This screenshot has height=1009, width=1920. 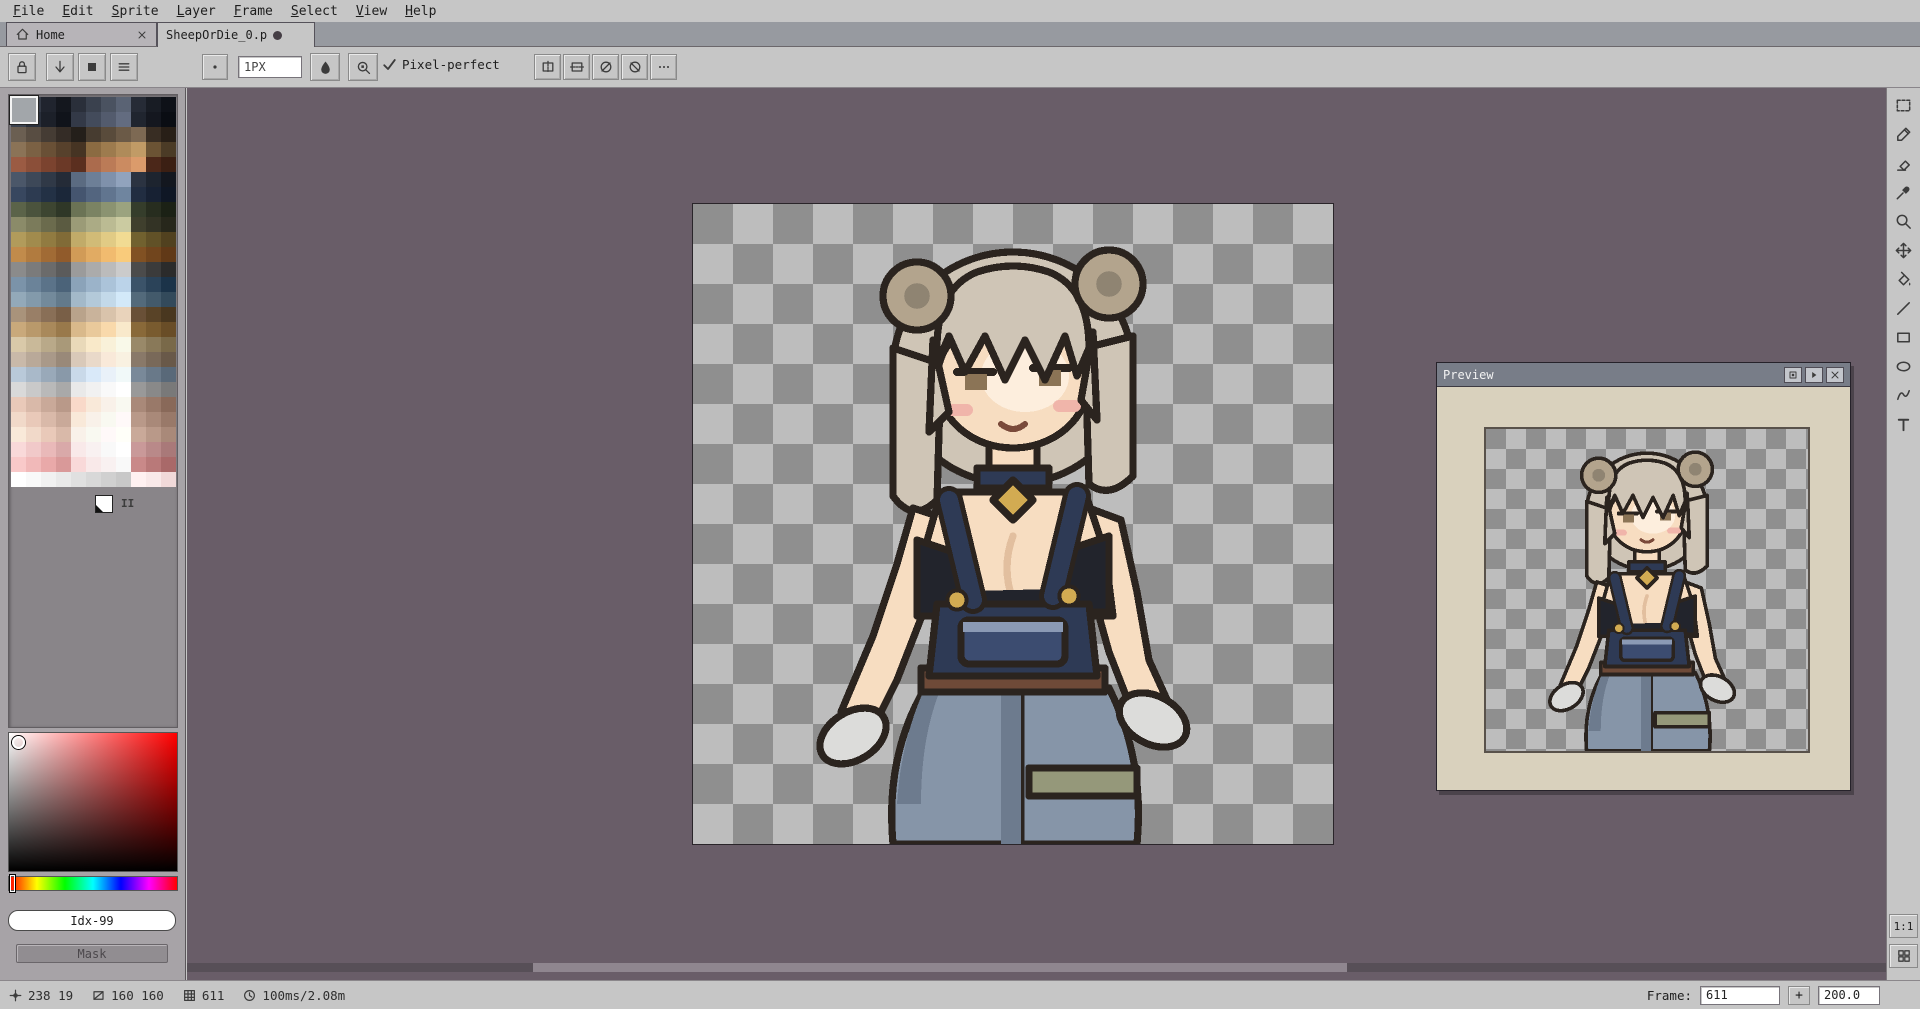 What do you see at coordinates (236, 34) in the screenshot?
I see `tab-document: SheepOrDie_0.p` at bounding box center [236, 34].